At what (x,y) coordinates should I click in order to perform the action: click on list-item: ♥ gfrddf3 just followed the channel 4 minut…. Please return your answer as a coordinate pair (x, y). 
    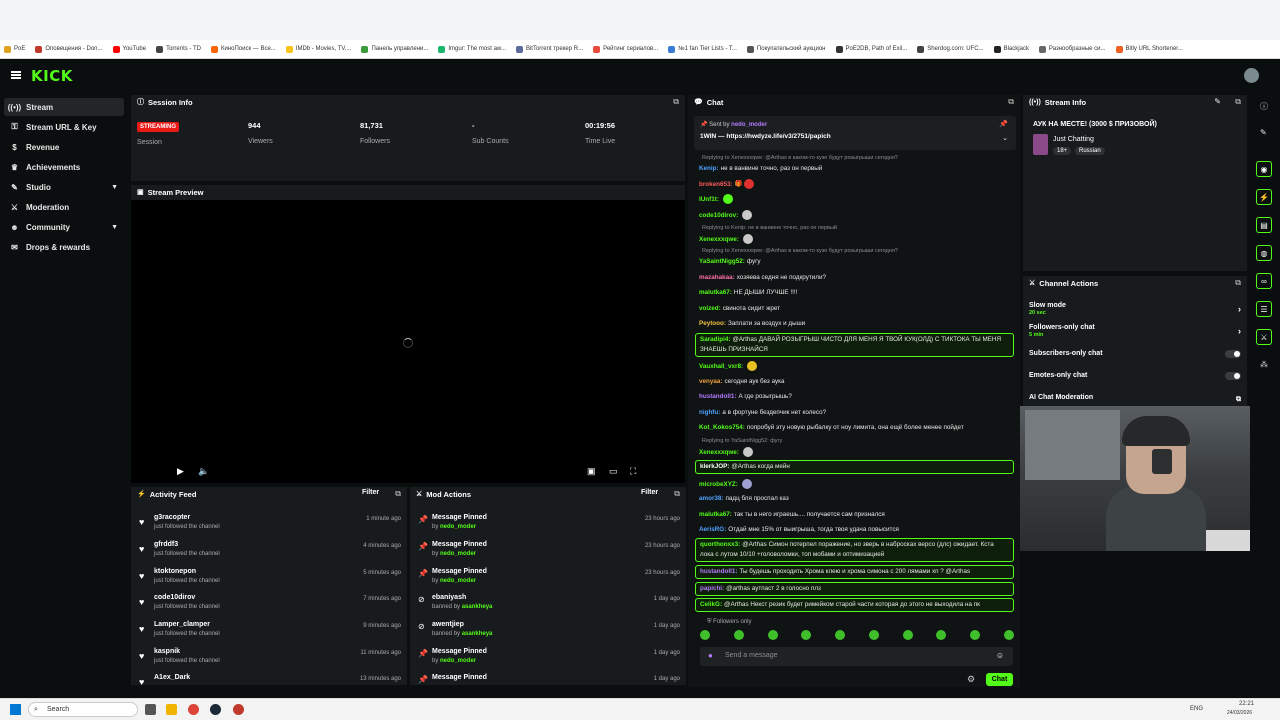
    Looking at the image, I should click on (269, 553).